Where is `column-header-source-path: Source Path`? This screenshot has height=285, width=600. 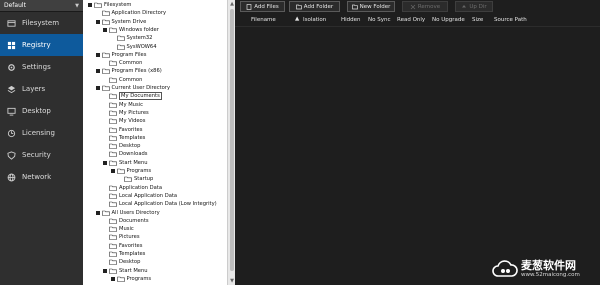 column-header-source-path: Source Path is located at coordinates (510, 20).